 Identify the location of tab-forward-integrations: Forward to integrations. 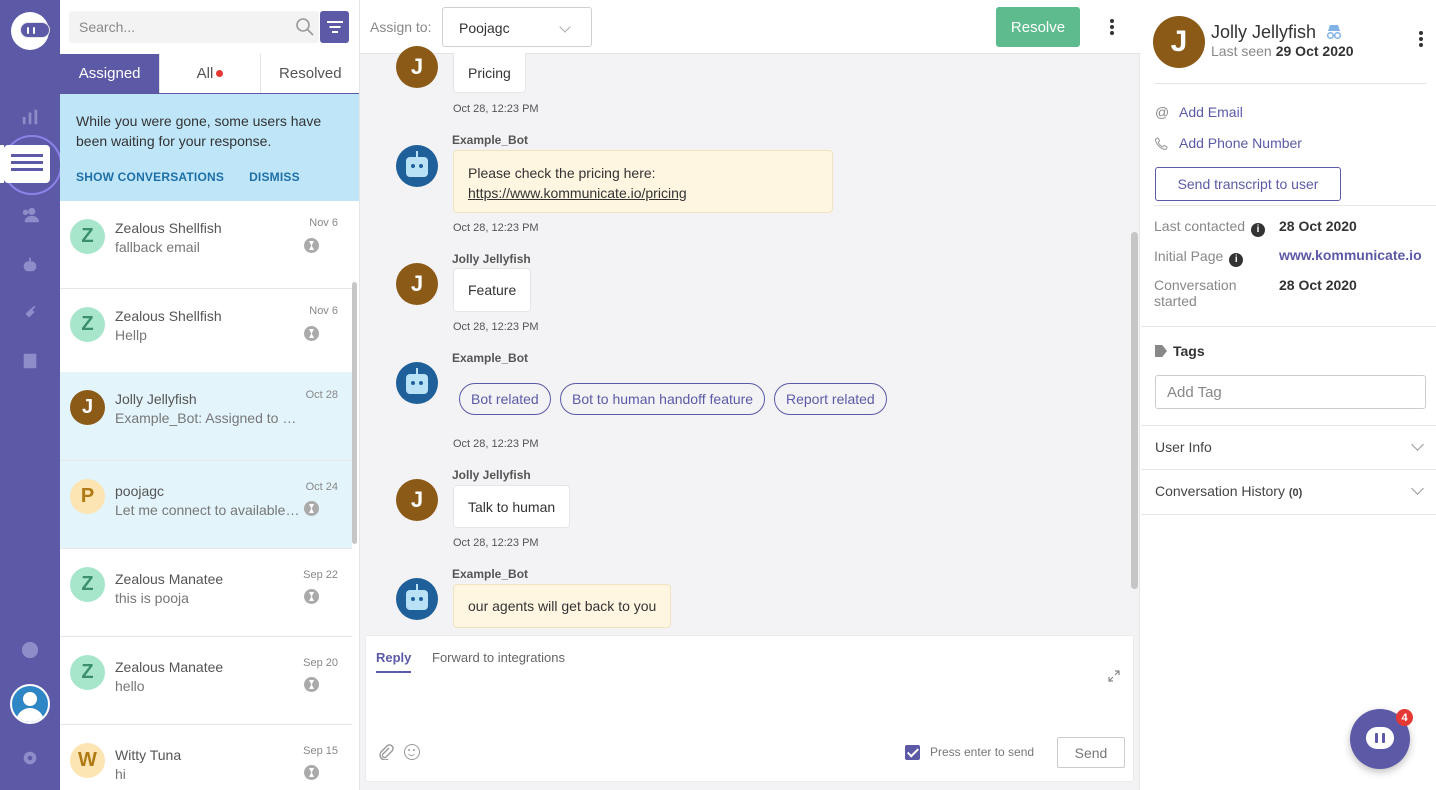
(498, 657).